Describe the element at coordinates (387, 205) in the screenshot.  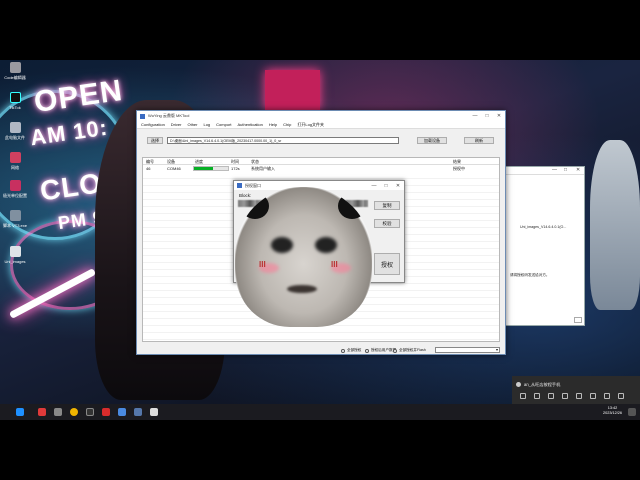
I see `copy-button: 复制` at that location.